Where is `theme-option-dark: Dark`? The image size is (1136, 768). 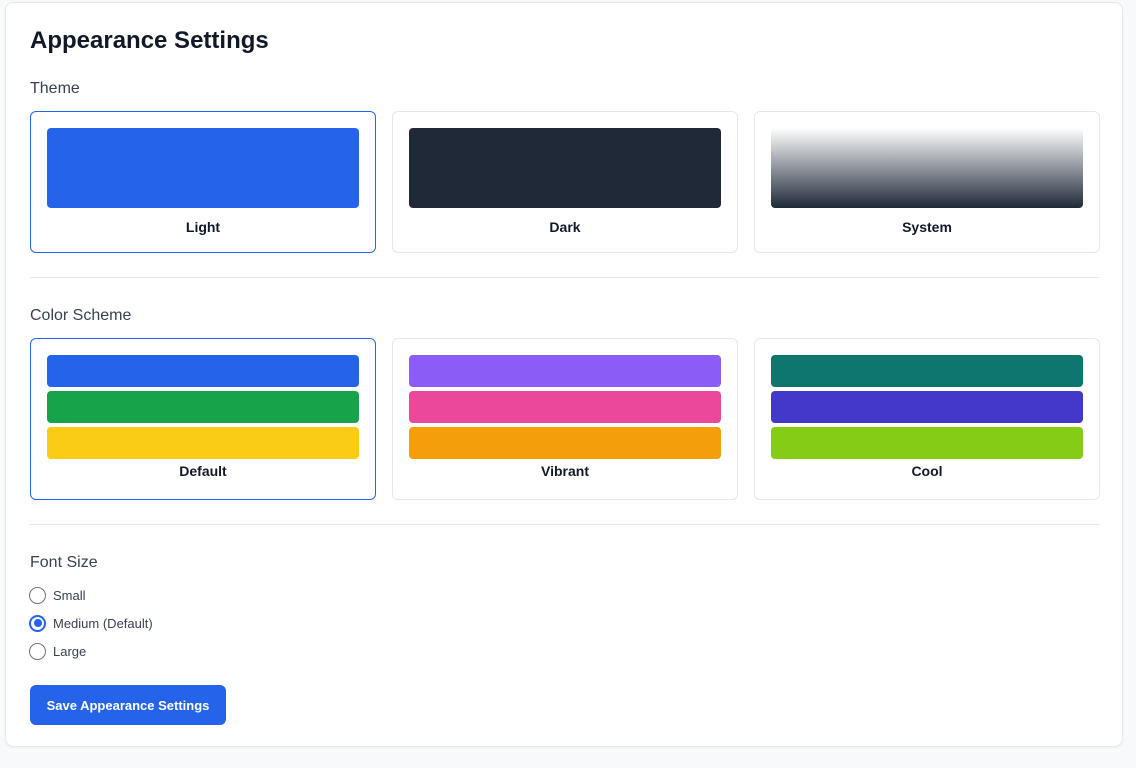
theme-option-dark: Dark is located at coordinates (565, 182).